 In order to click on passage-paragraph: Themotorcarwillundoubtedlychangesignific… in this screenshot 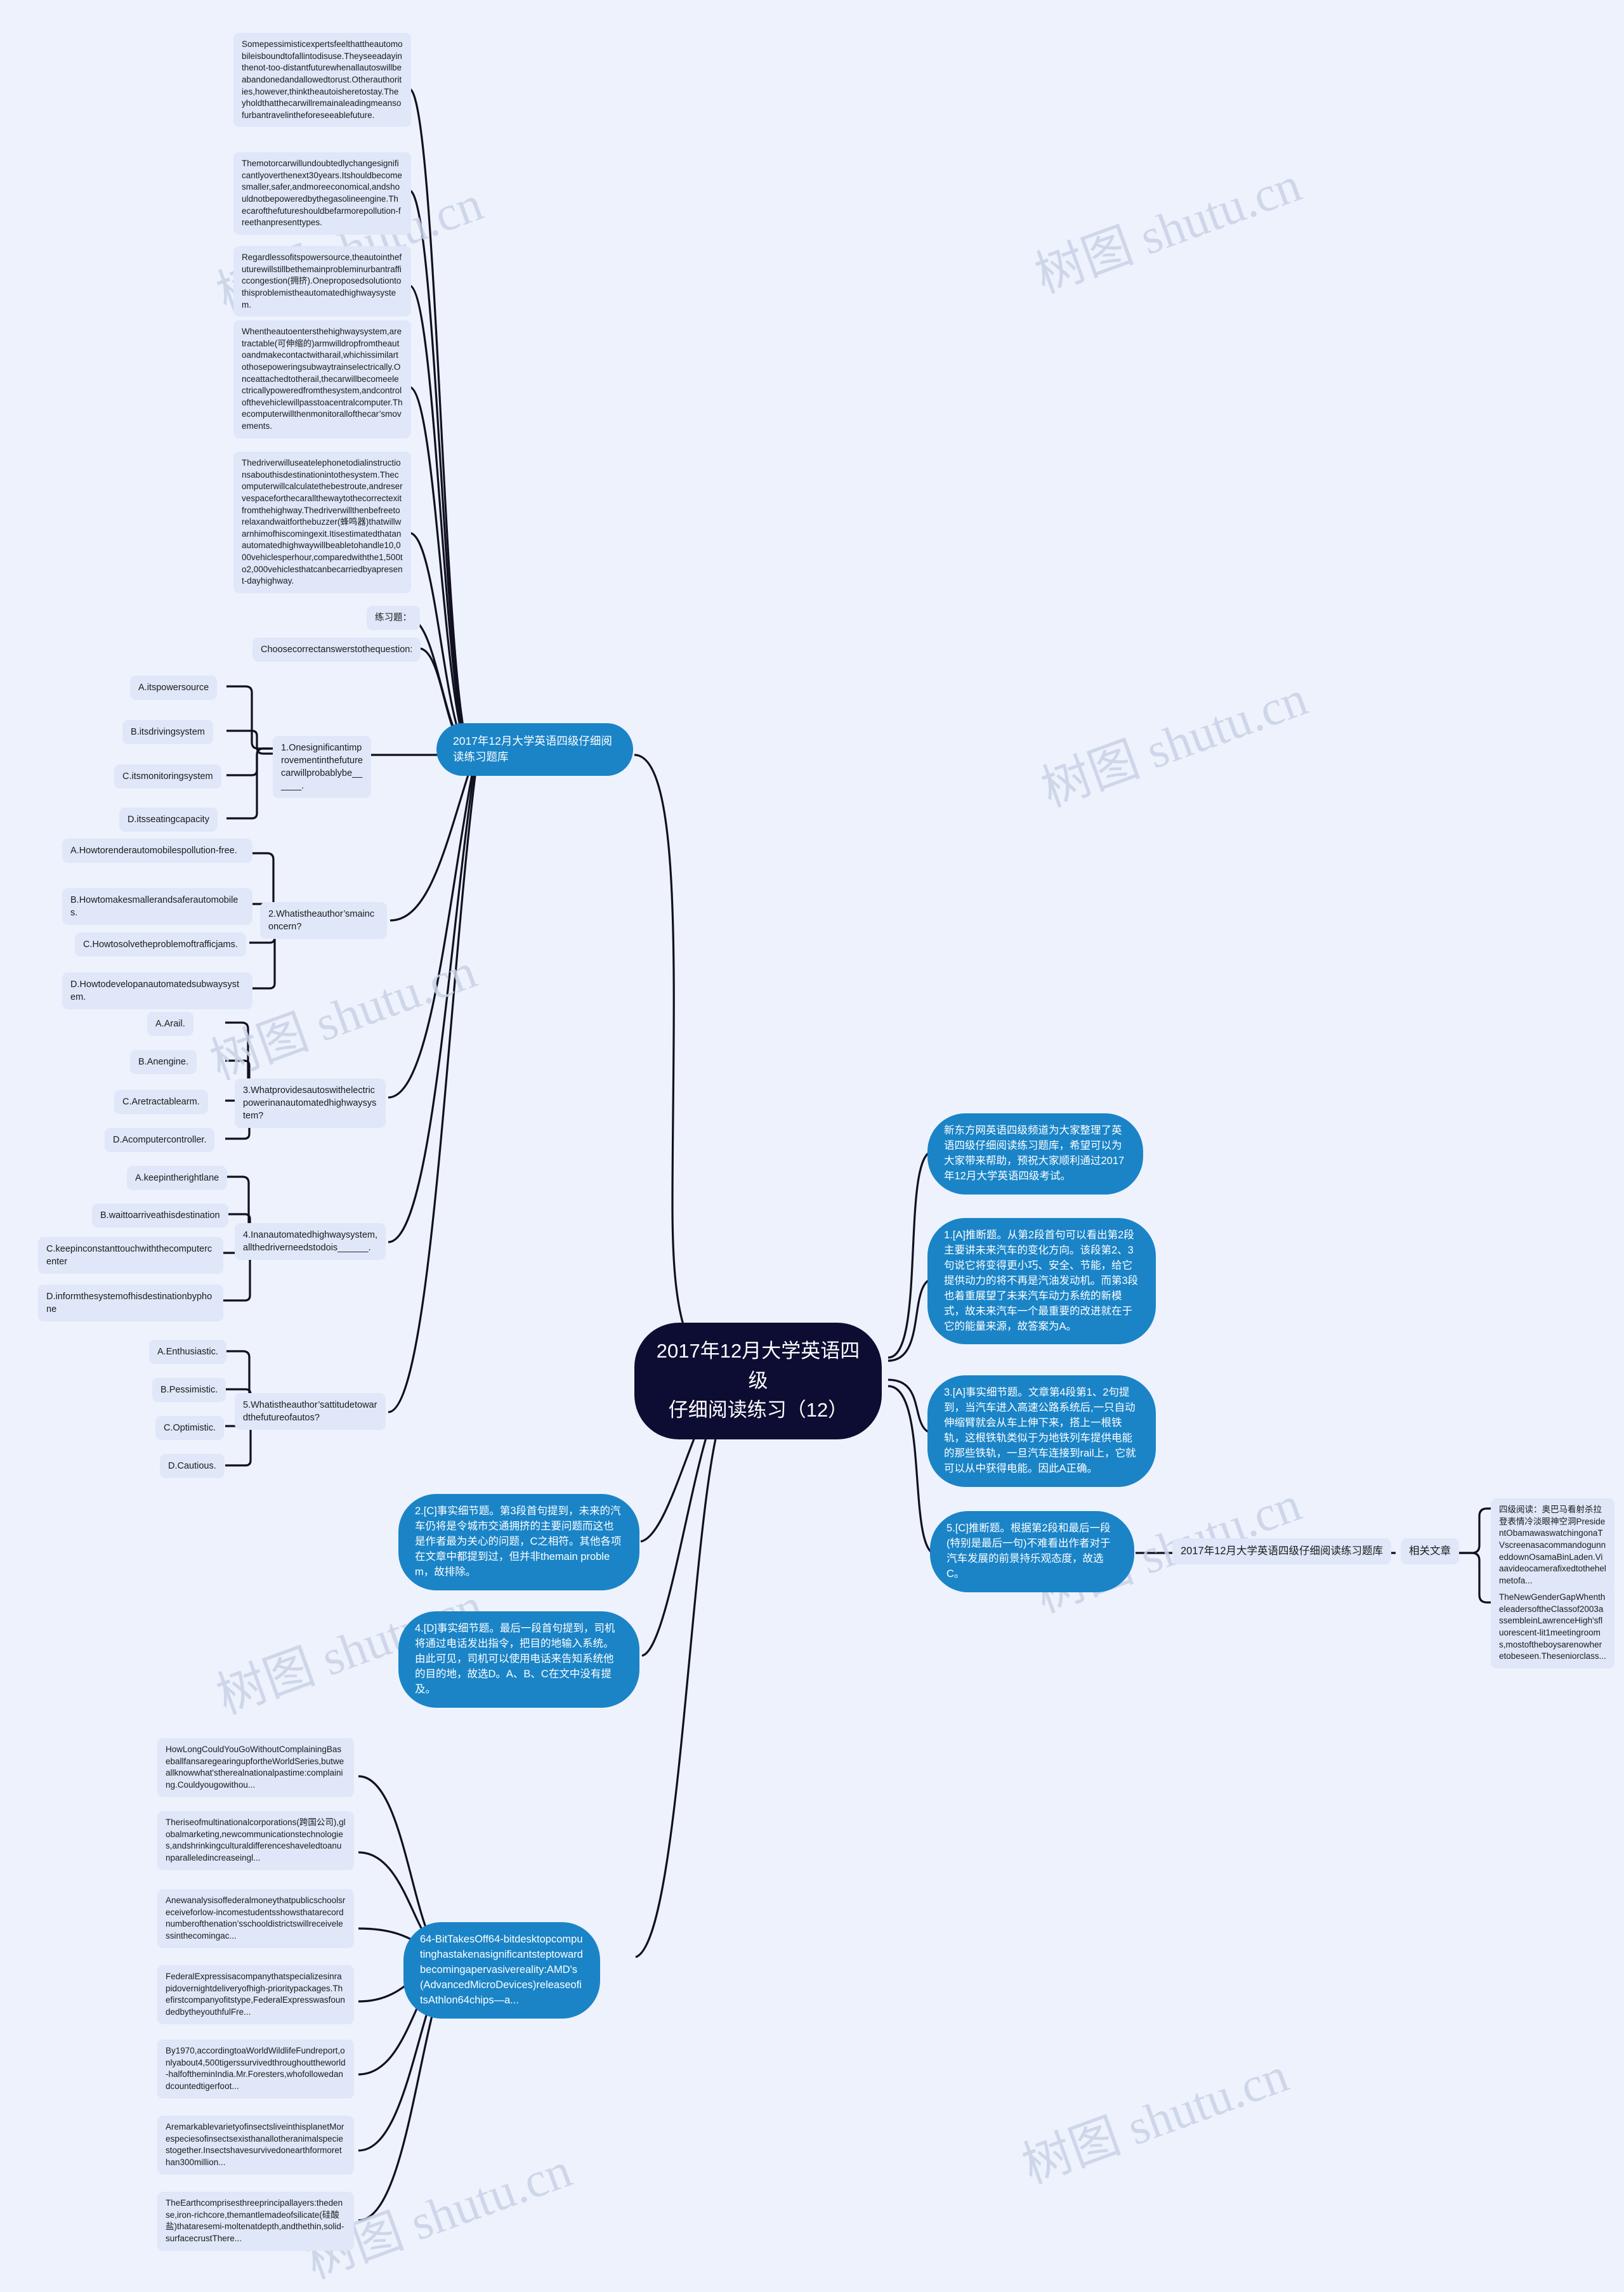, I will do `click(322, 193)`.